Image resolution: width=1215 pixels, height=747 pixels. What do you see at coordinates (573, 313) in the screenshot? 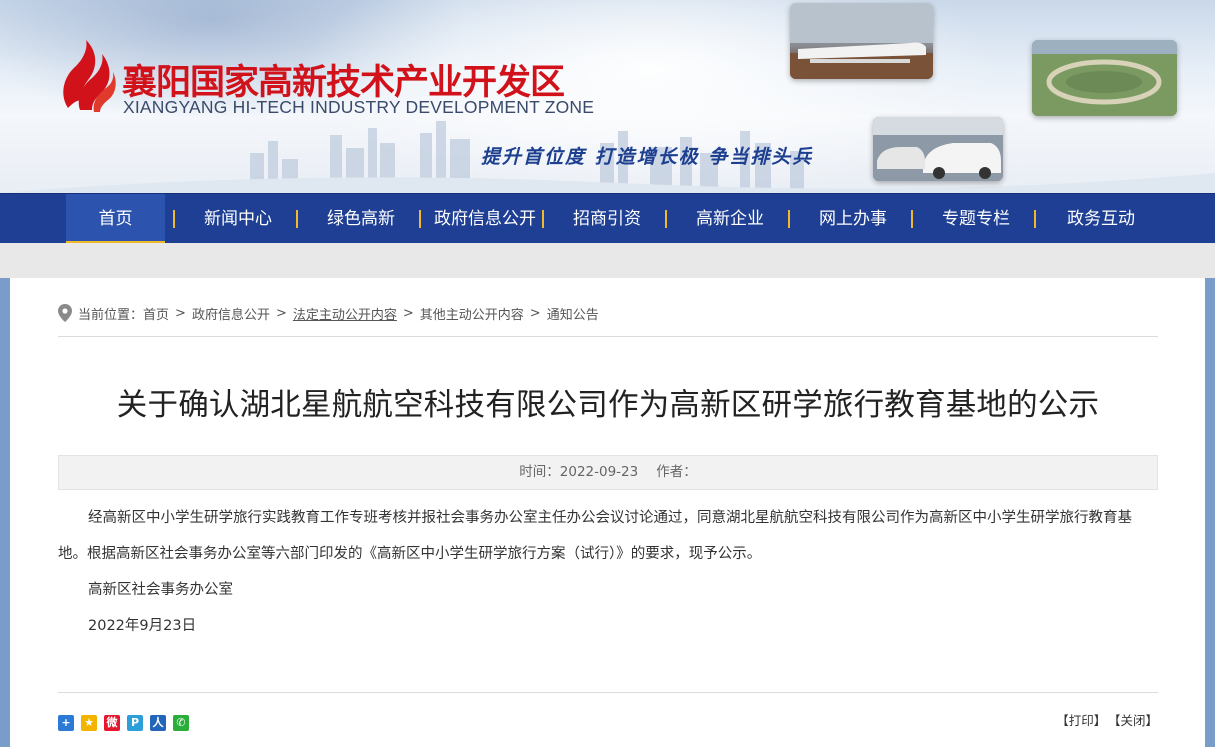
I see `breadcrumb-item-notices: 通知公告` at bounding box center [573, 313].